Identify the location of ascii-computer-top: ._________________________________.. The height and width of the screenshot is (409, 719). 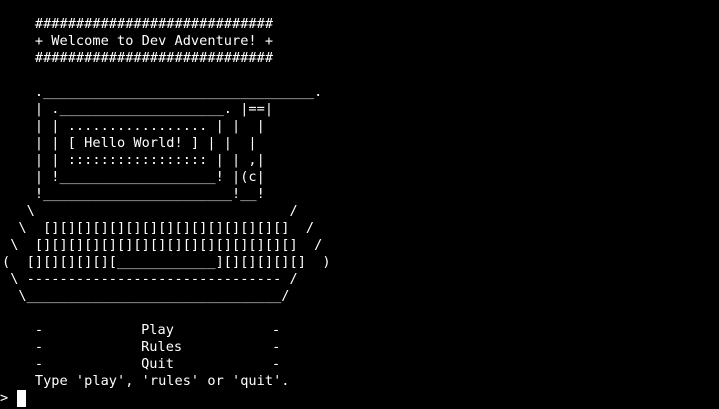
(162, 92).